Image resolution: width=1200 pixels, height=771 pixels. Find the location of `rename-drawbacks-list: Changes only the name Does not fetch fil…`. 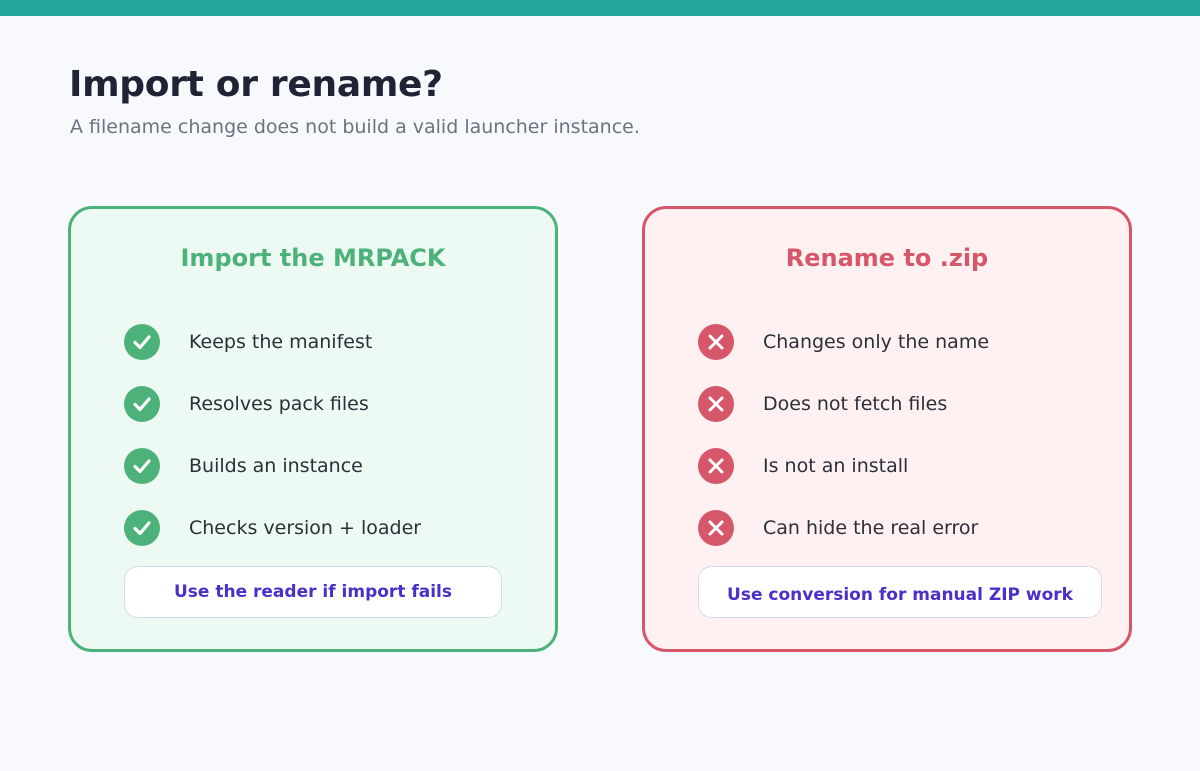

rename-drawbacks-list: Changes only the name Does not fetch fil… is located at coordinates (843, 435).